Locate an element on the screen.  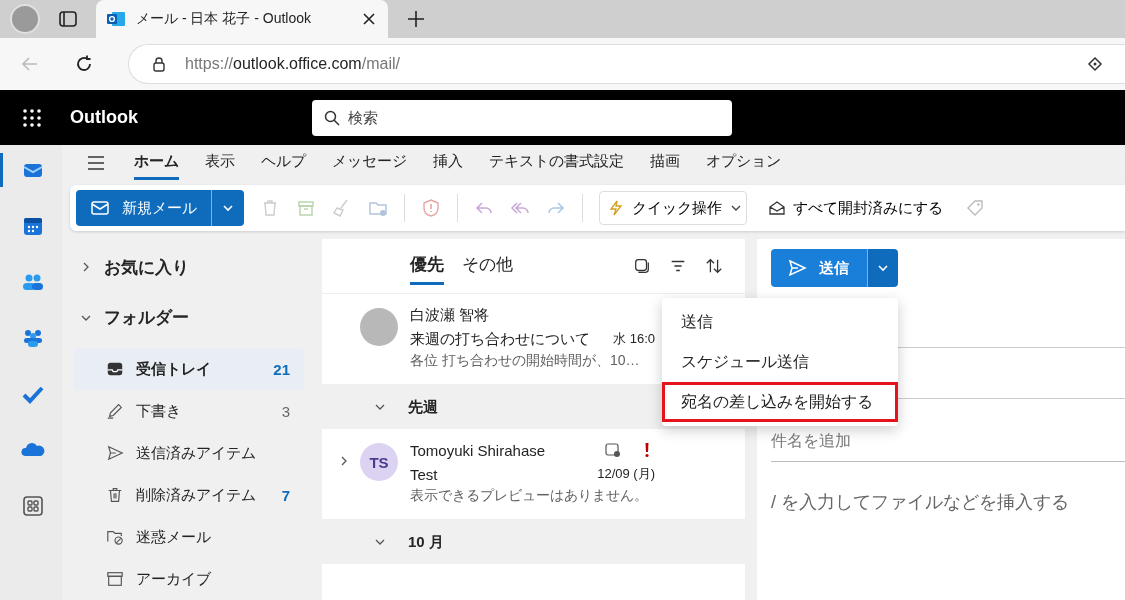
deleted-folder-icon is located at coordinates (115, 495).